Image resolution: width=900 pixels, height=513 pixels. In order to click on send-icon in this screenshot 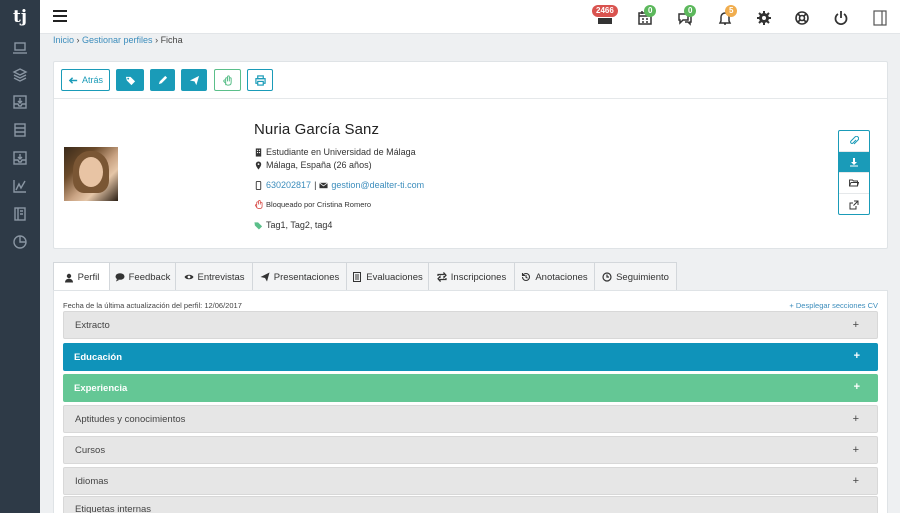, I will do `click(265, 277)`.